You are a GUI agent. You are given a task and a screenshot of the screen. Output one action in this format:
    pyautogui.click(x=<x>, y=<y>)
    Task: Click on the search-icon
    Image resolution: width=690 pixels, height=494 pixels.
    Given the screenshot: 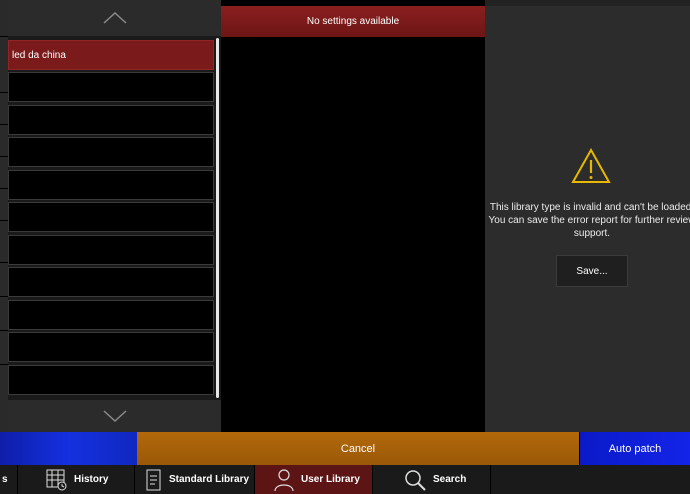 What is the action you would take?
    pyautogui.click(x=415, y=480)
    